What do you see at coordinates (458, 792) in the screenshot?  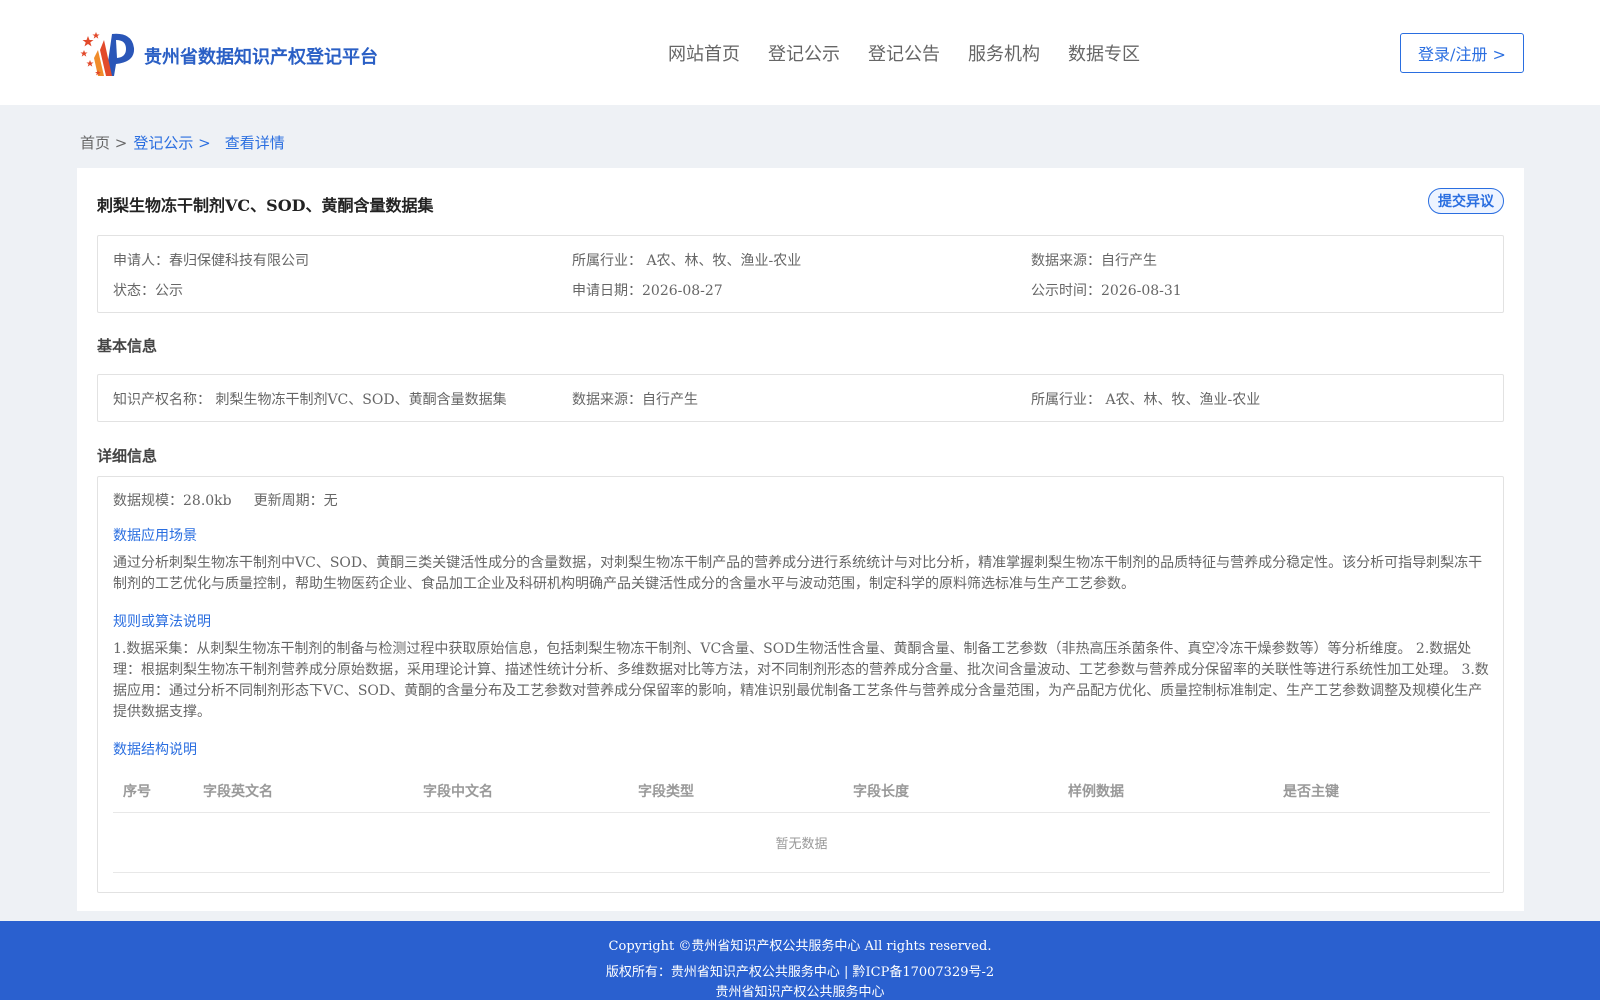 I see `col-chinese-name: 字段中文名` at bounding box center [458, 792].